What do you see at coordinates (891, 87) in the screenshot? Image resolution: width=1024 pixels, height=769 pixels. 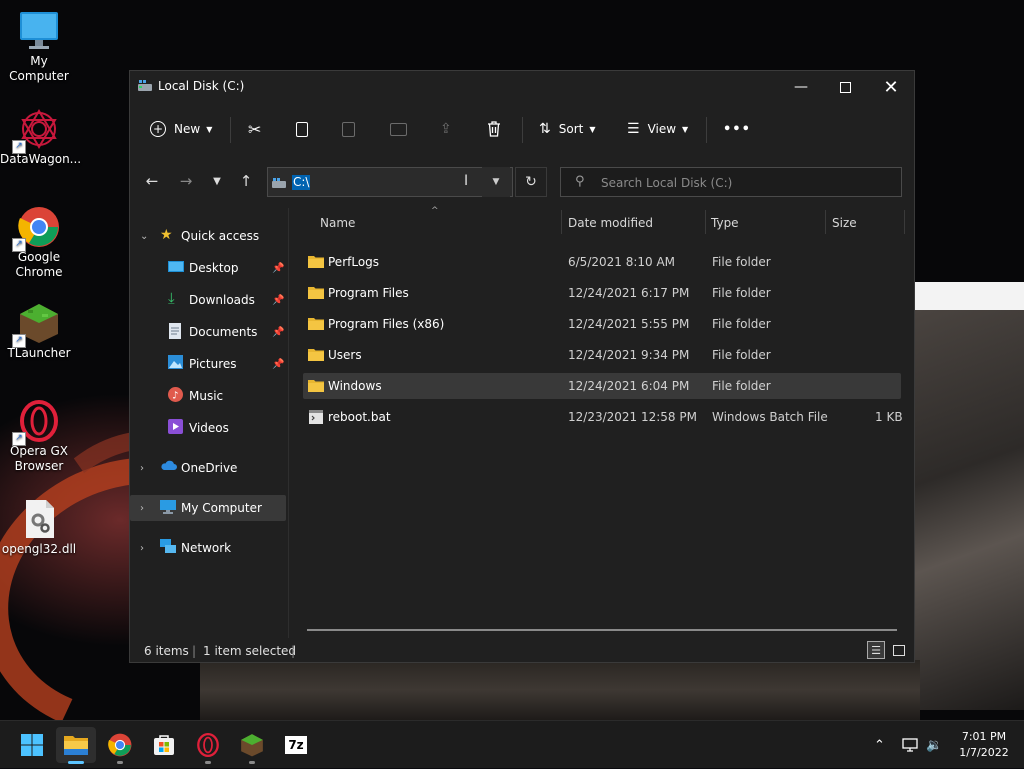 I see `close-button: ✕` at bounding box center [891, 87].